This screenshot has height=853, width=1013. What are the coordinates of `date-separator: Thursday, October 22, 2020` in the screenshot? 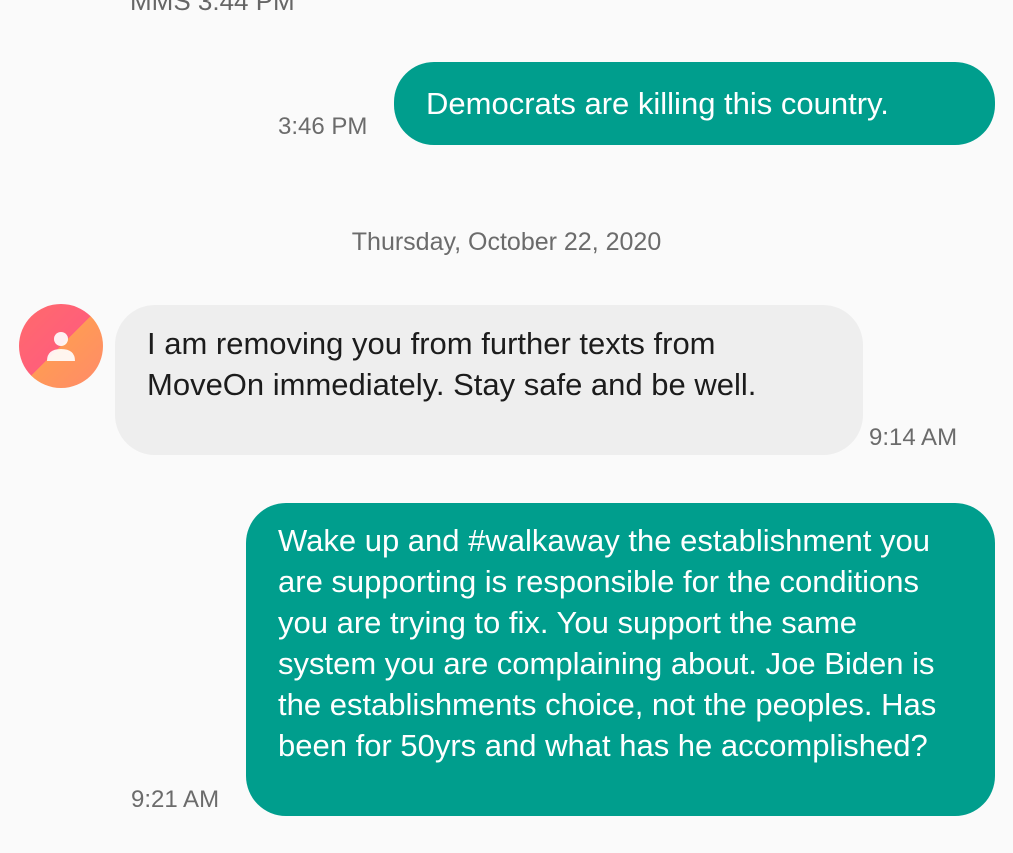 It's located at (506, 242).